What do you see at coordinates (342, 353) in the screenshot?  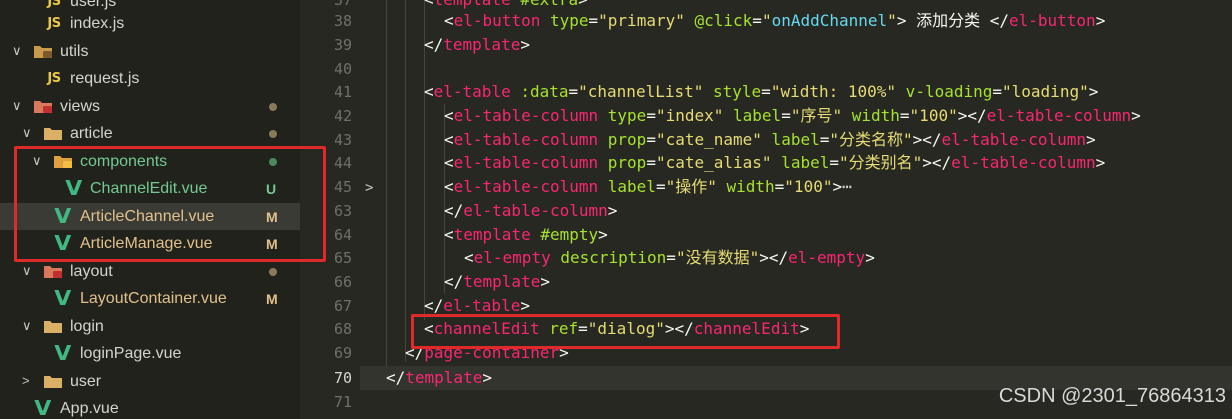 I see `line-number: 69` at bounding box center [342, 353].